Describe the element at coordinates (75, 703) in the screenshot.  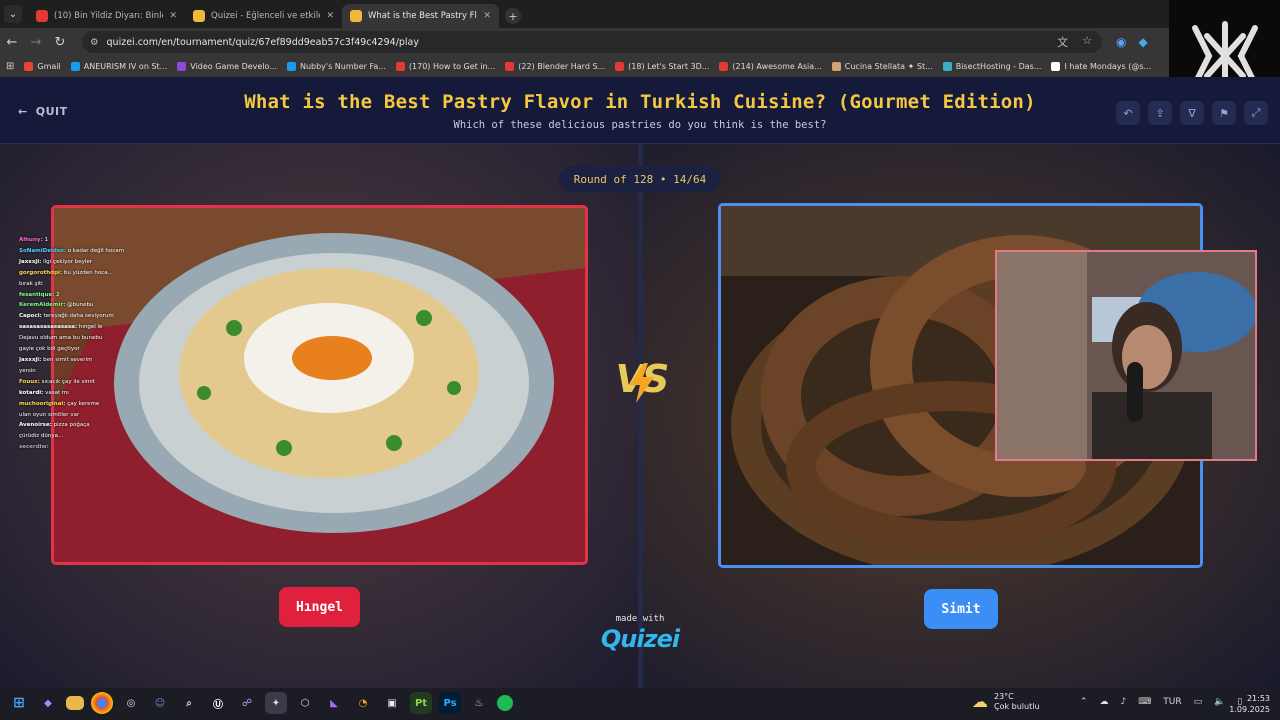
I see `file-explorer-icon` at that location.